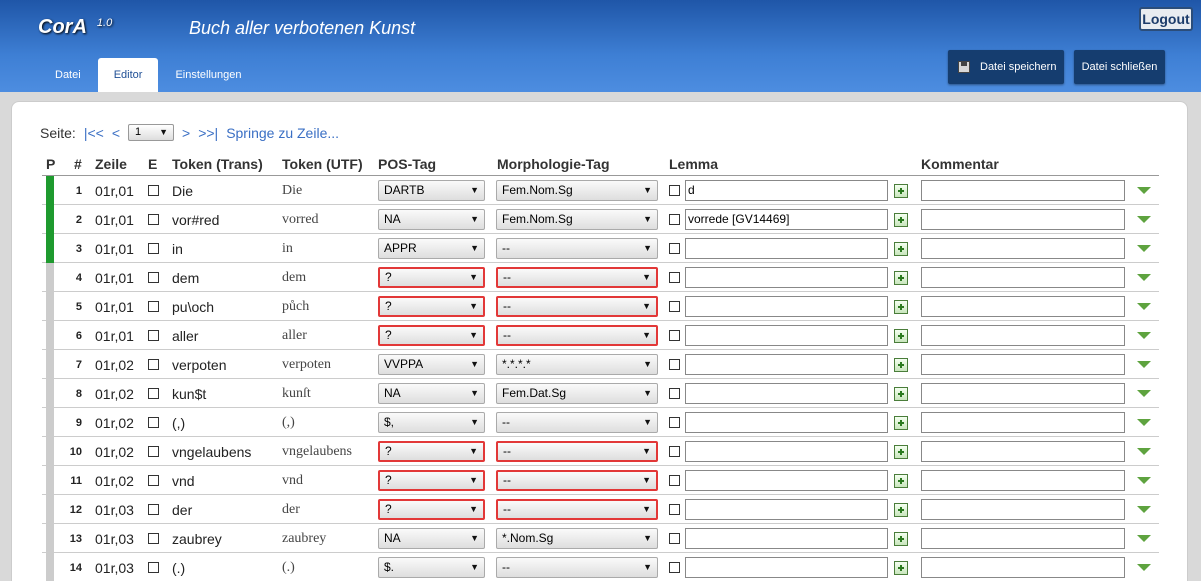 This screenshot has width=1201, height=581. Describe the element at coordinates (208, 75) in the screenshot. I see `tab-einstellungen: Einstellungen` at that location.